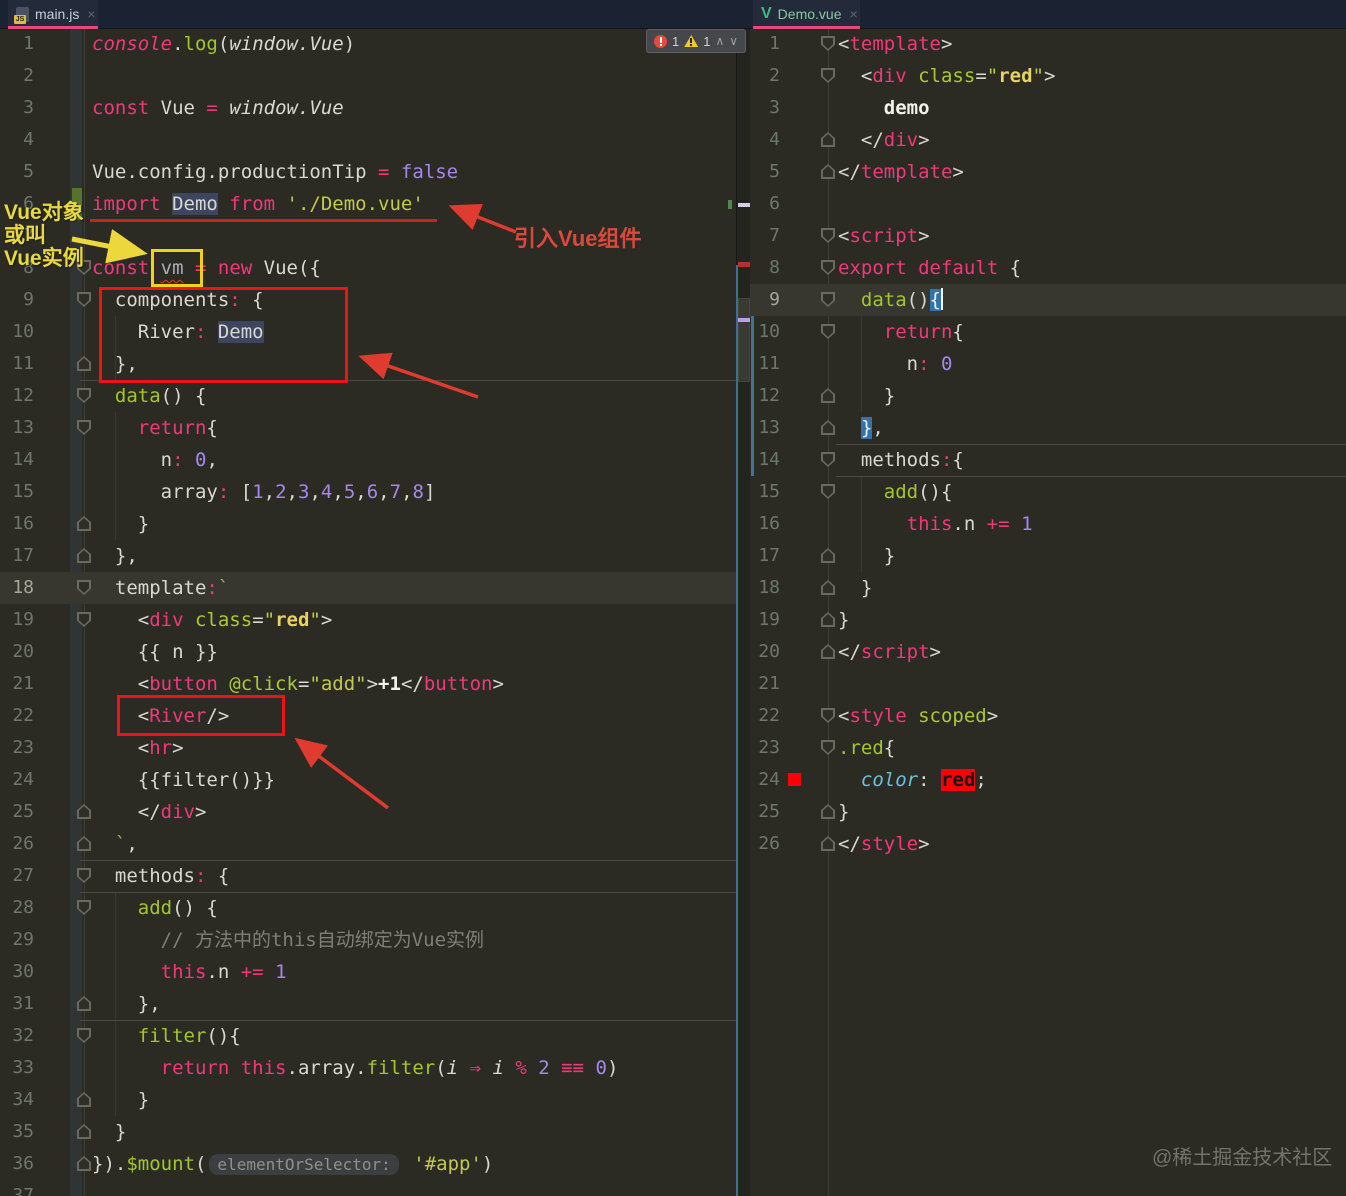 Image resolution: width=1346 pixels, height=1196 pixels. I want to click on line-number: 14, so click(765, 460).